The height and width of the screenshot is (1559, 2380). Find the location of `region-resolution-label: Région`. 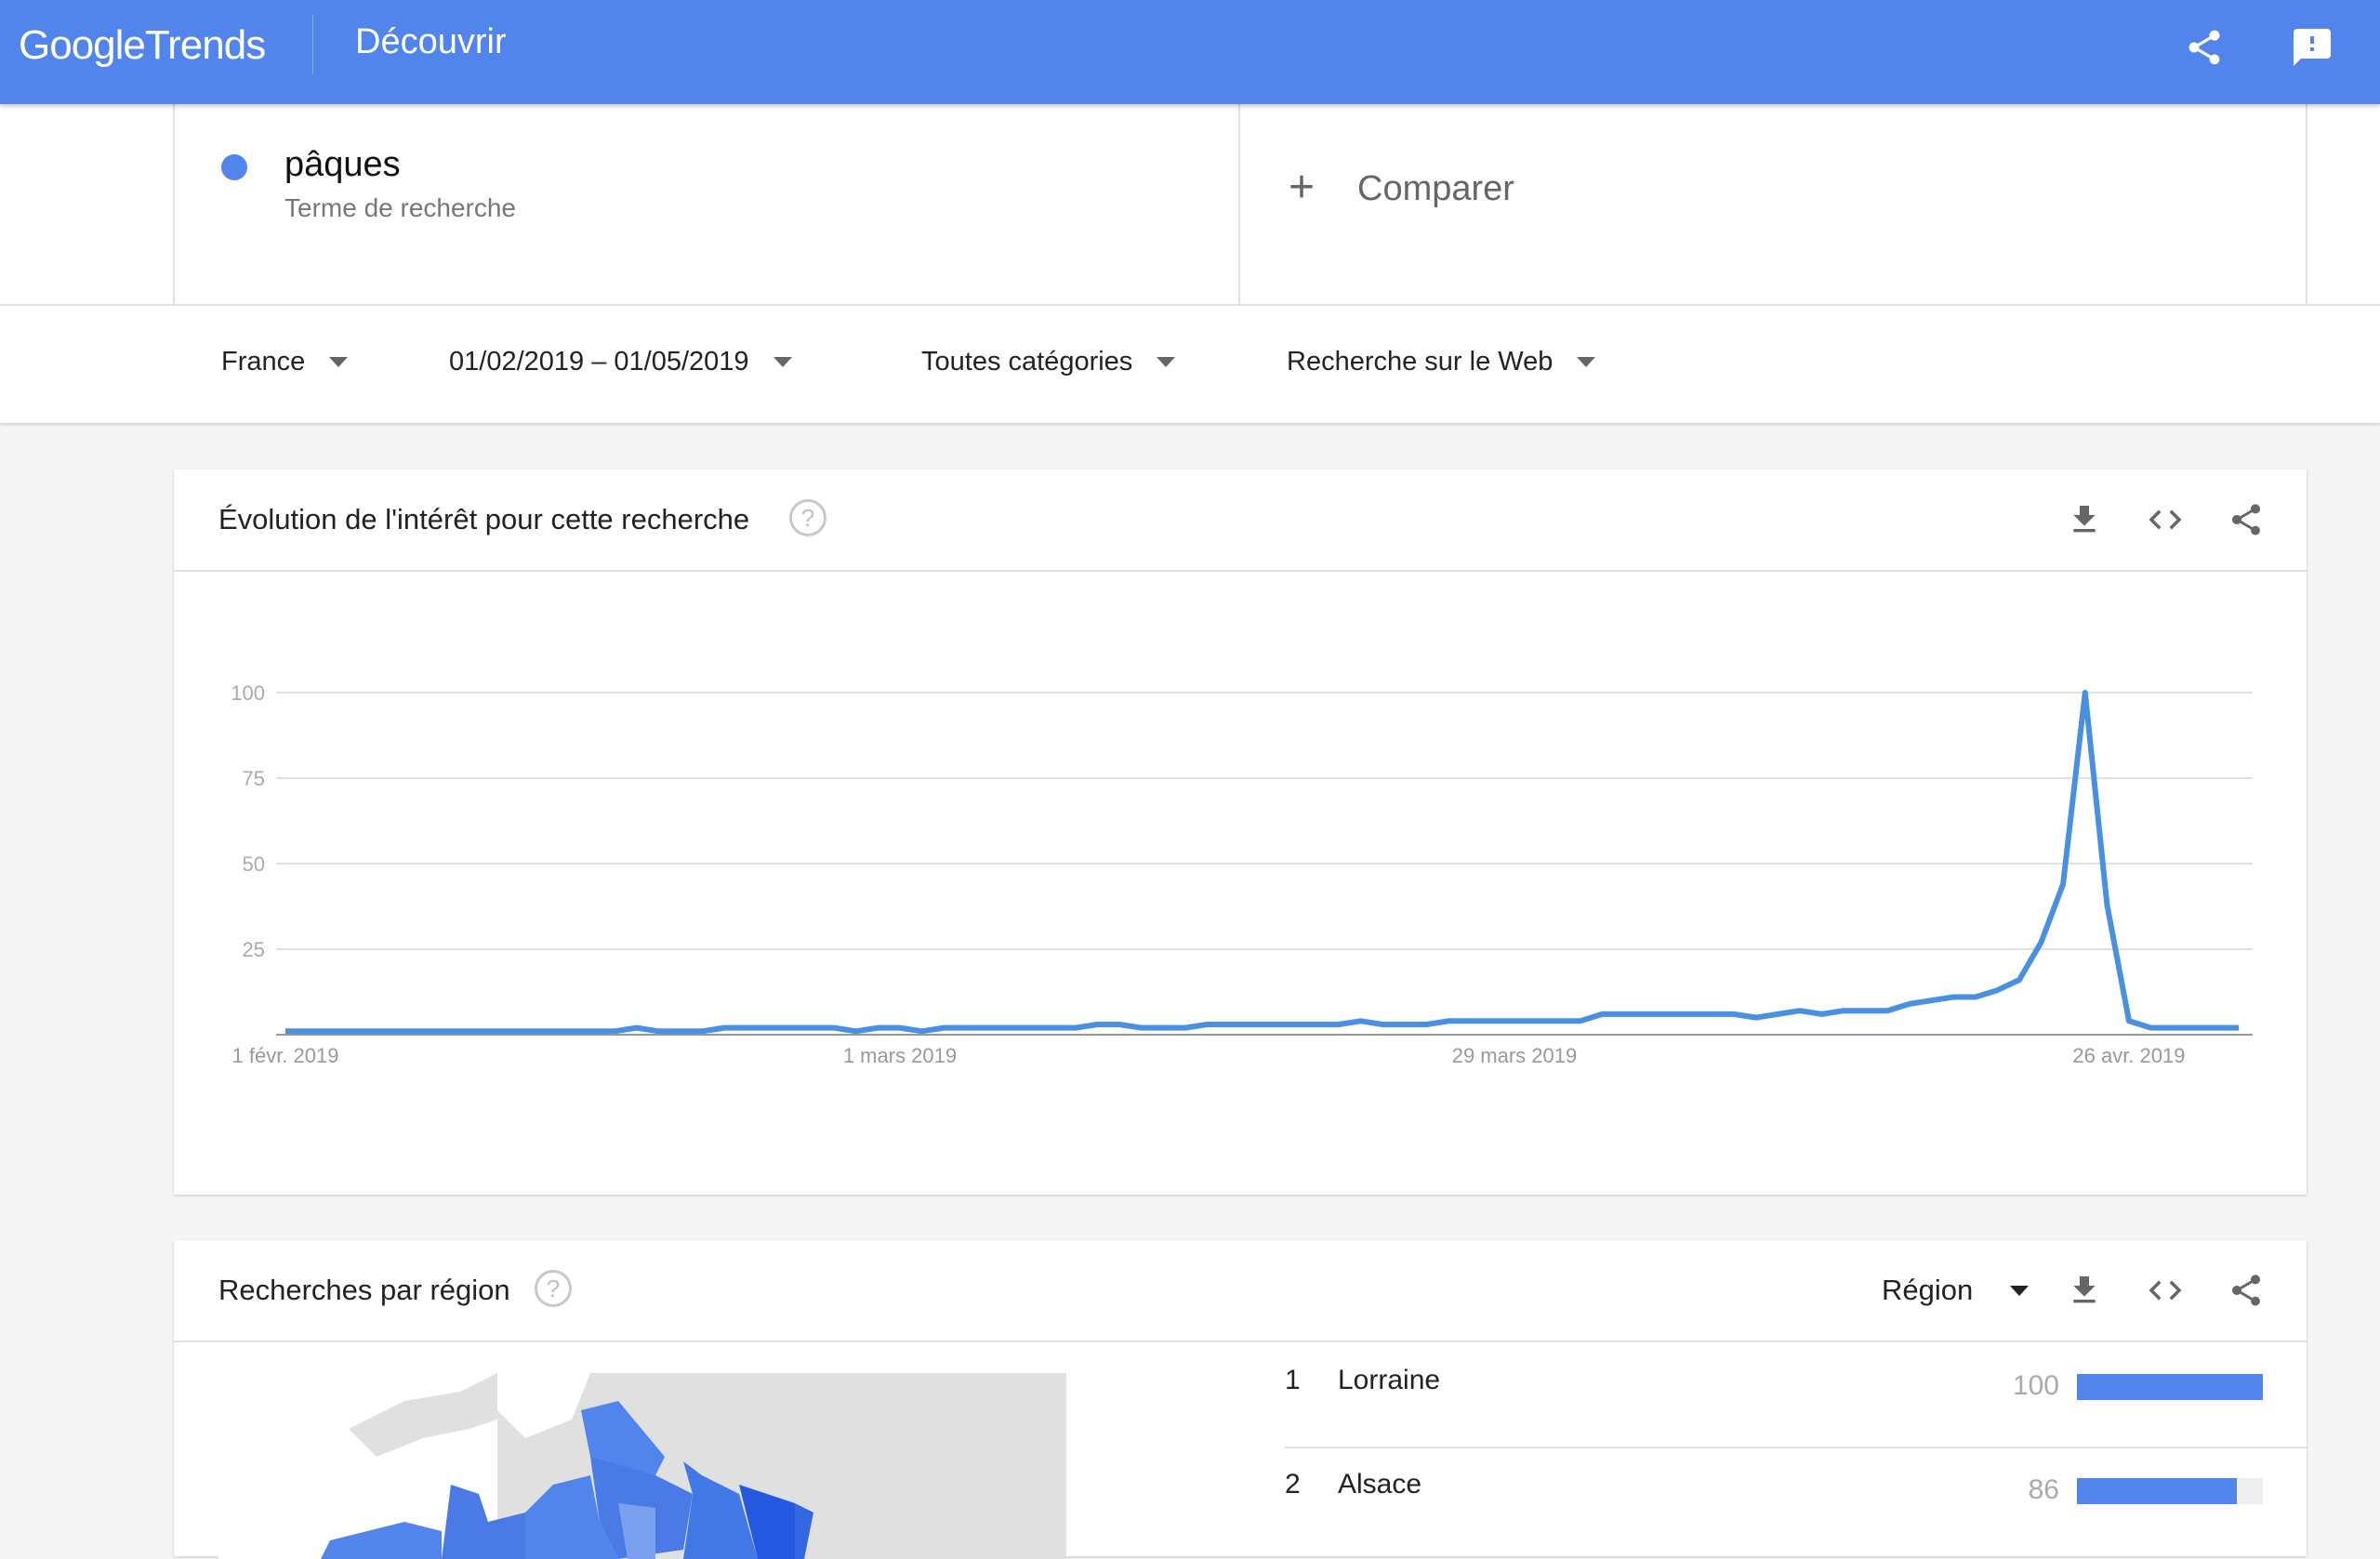

region-resolution-label: Région is located at coordinates (1928, 1290).